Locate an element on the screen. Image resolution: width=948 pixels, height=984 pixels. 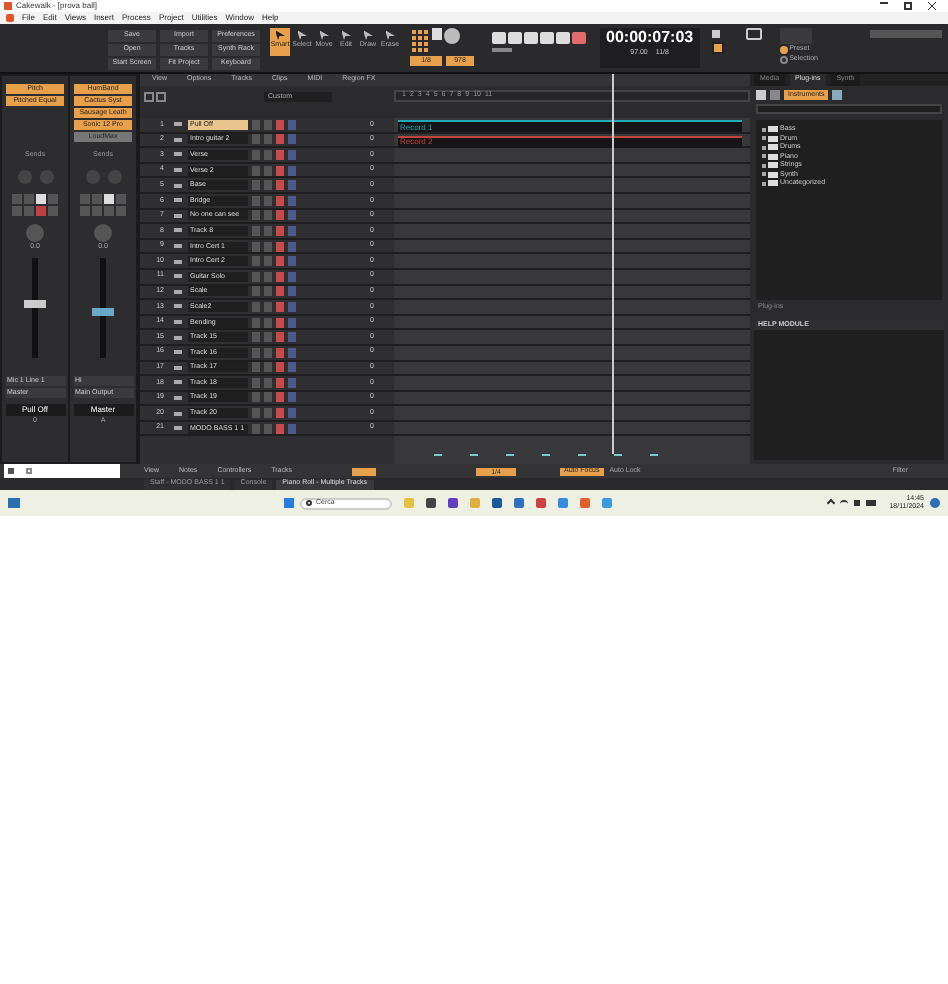
restore-icon is located at coordinates (29, 471).